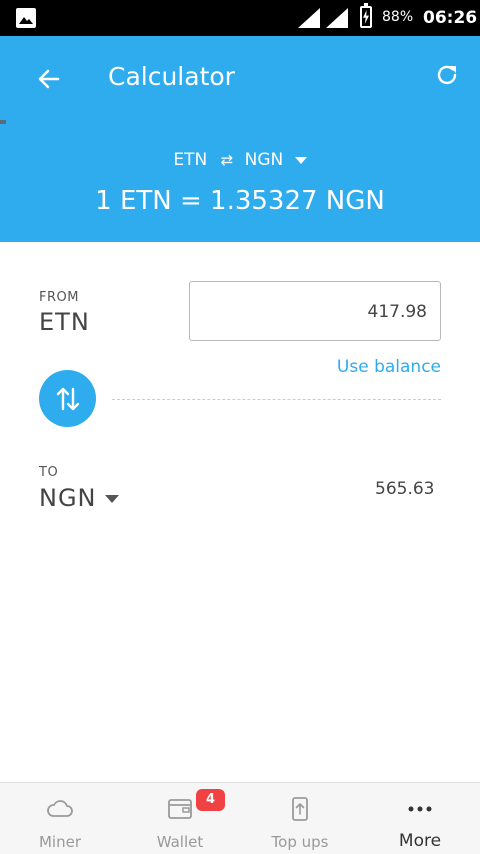  Describe the element at coordinates (300, 842) in the screenshot. I see `nav-label-top-ups: Top ups` at that location.